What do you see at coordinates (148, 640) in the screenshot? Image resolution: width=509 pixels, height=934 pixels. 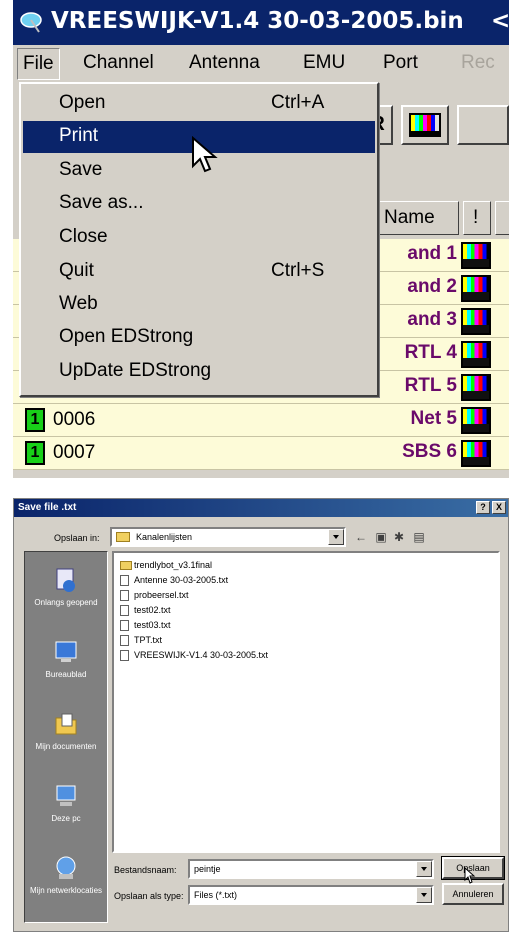 I see `file-name: TPT.txt` at bounding box center [148, 640].